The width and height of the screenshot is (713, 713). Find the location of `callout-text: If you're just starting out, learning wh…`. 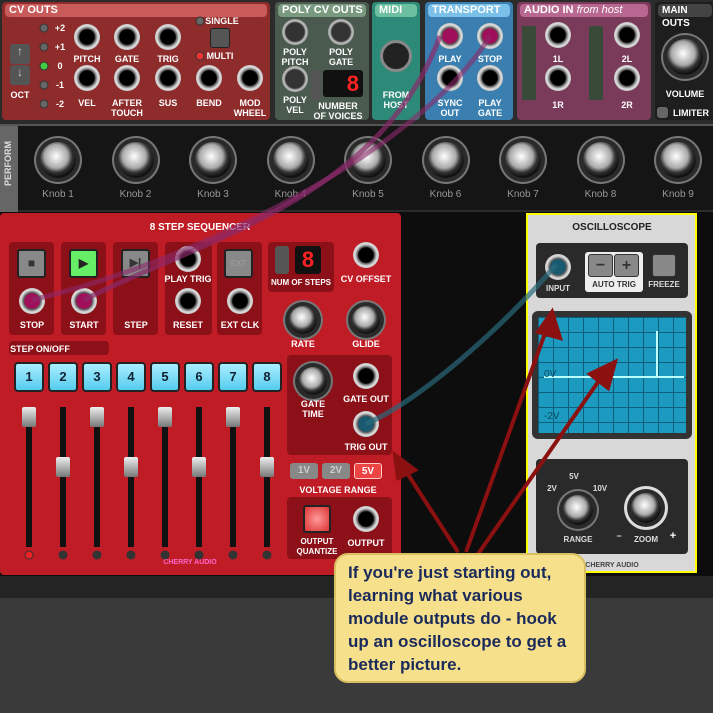

callout-text: If you're just starting out, learning wh… is located at coordinates (457, 618).